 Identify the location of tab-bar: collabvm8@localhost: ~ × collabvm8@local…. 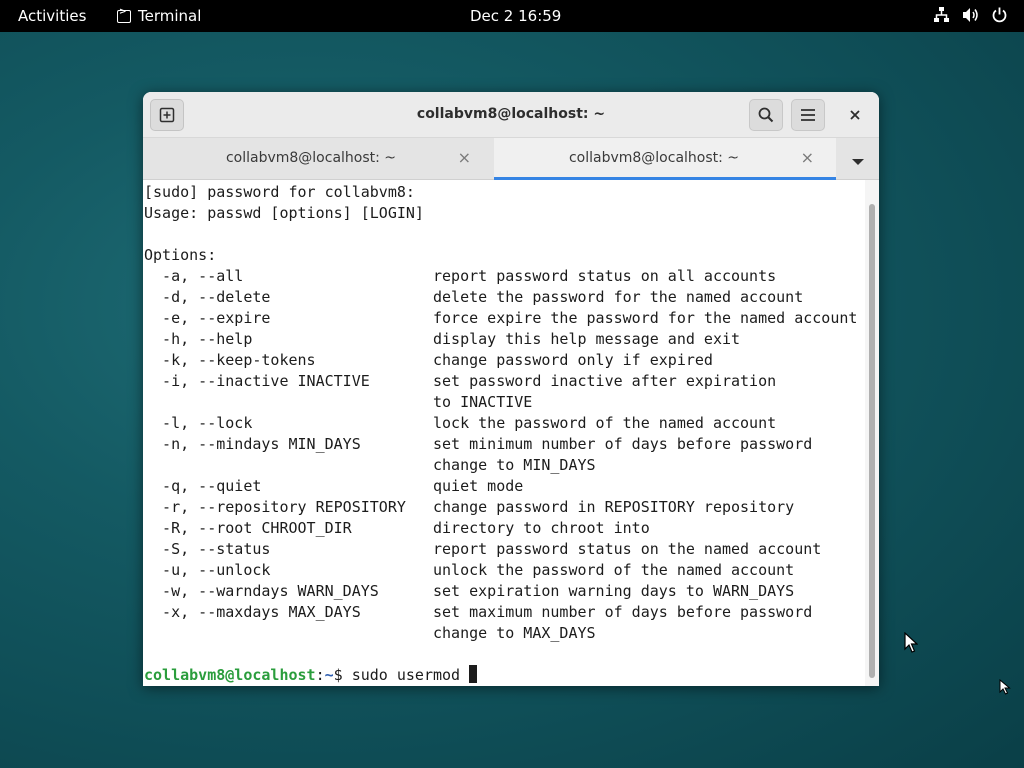
(511, 159).